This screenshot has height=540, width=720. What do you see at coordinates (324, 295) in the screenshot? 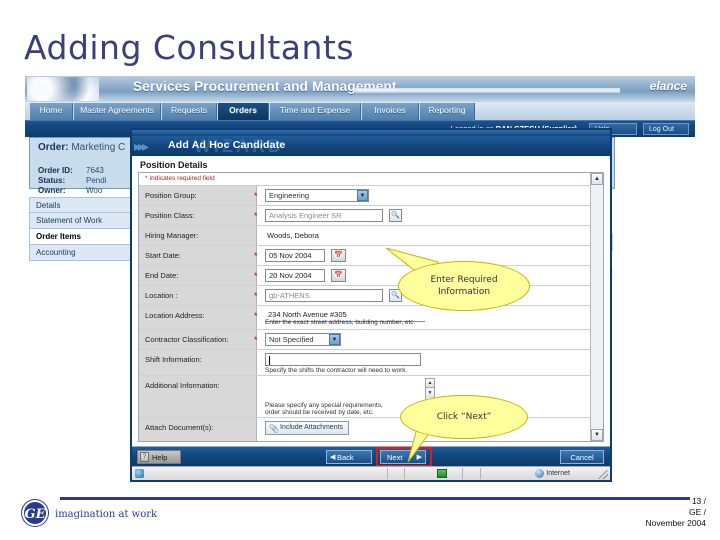
I see `input-location: gb-ATHENS` at bounding box center [324, 295].